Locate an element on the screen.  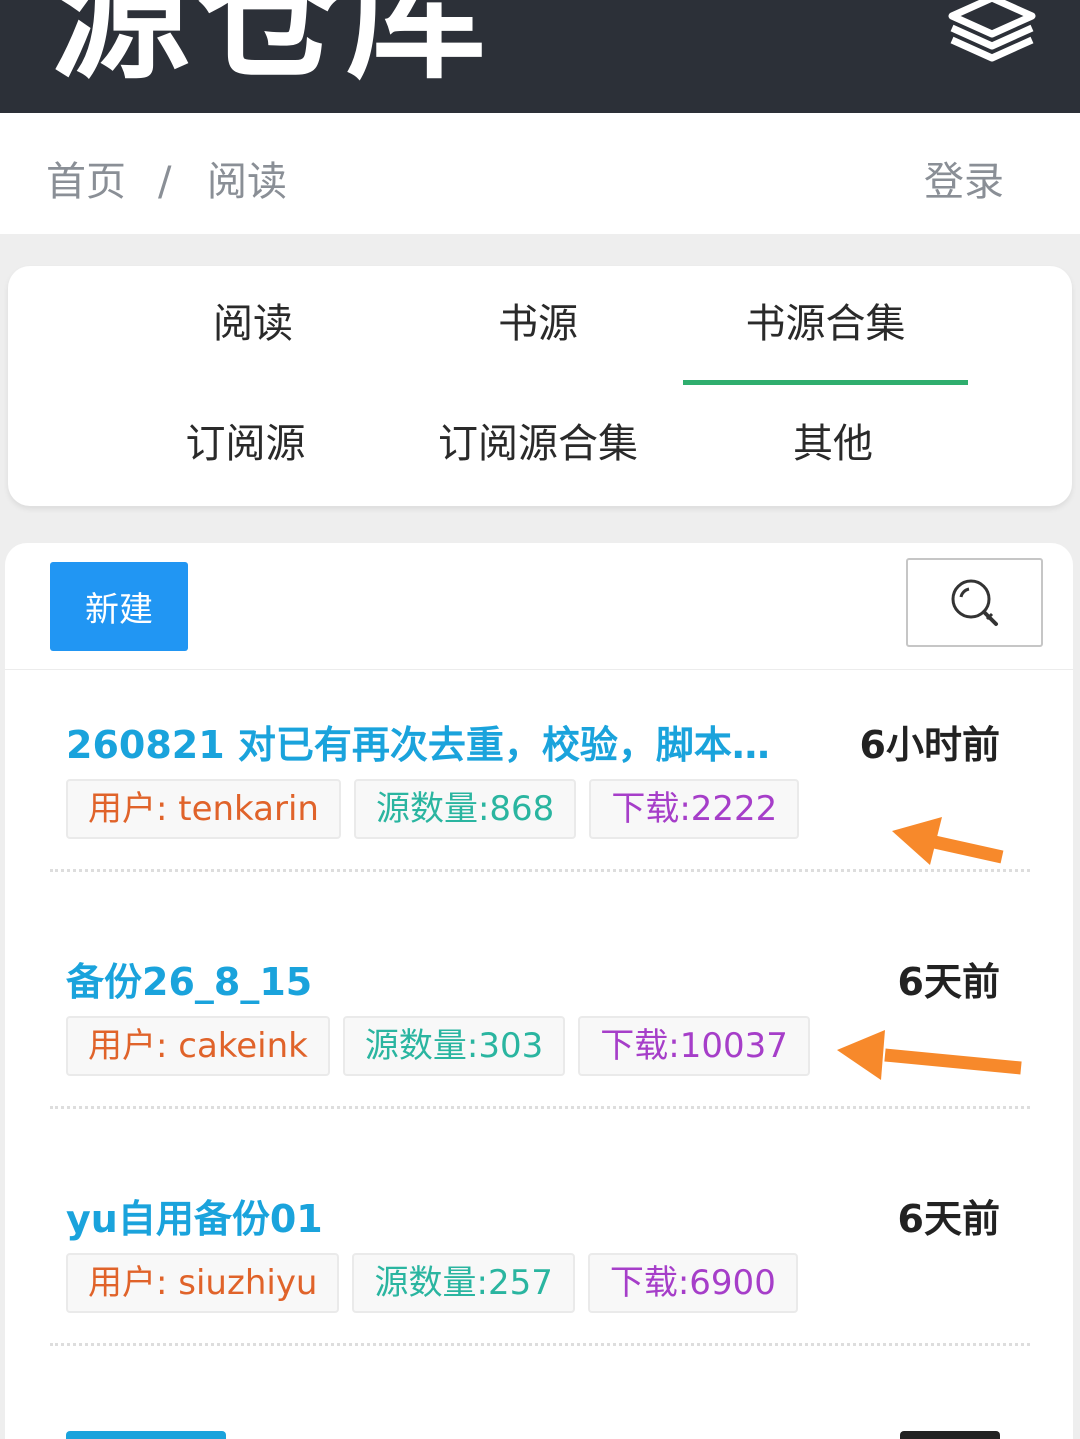
login-link: 登录 is located at coordinates (964, 182).